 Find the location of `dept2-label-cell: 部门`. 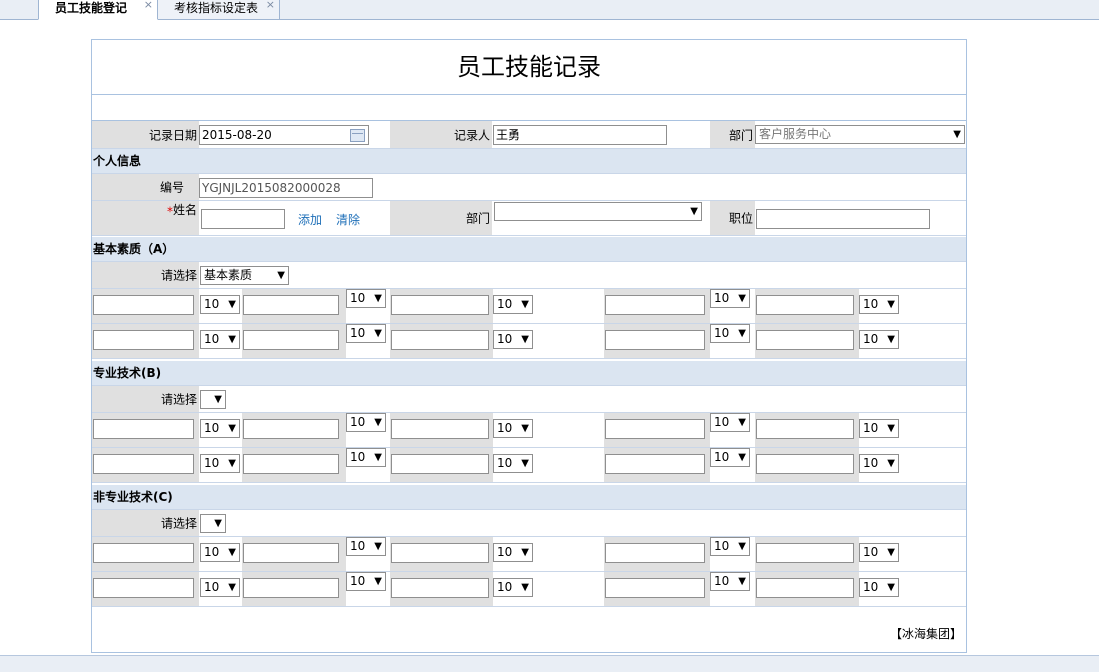

dept2-label-cell: 部门 is located at coordinates (441, 218).